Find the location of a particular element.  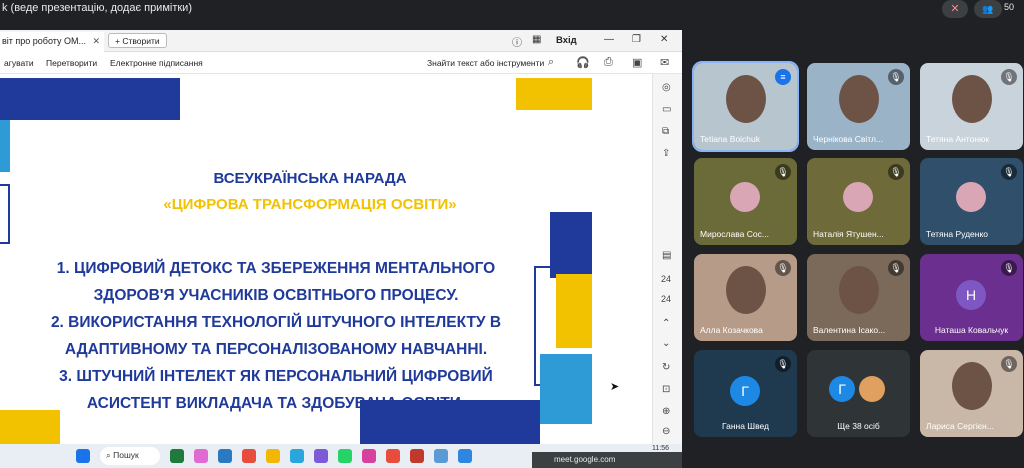

mouse-cursor-icon: ➤ is located at coordinates (615, 387).